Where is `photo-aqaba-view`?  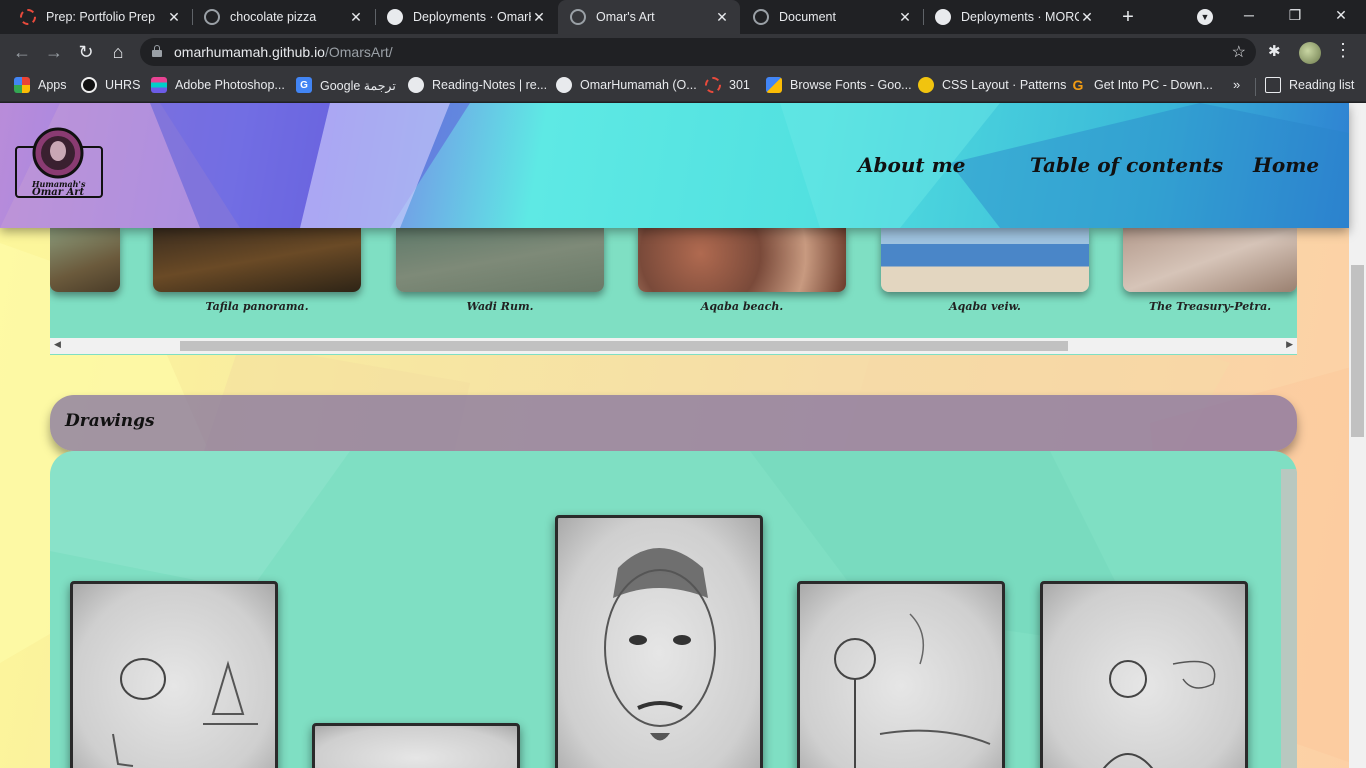 photo-aqaba-view is located at coordinates (985, 260).